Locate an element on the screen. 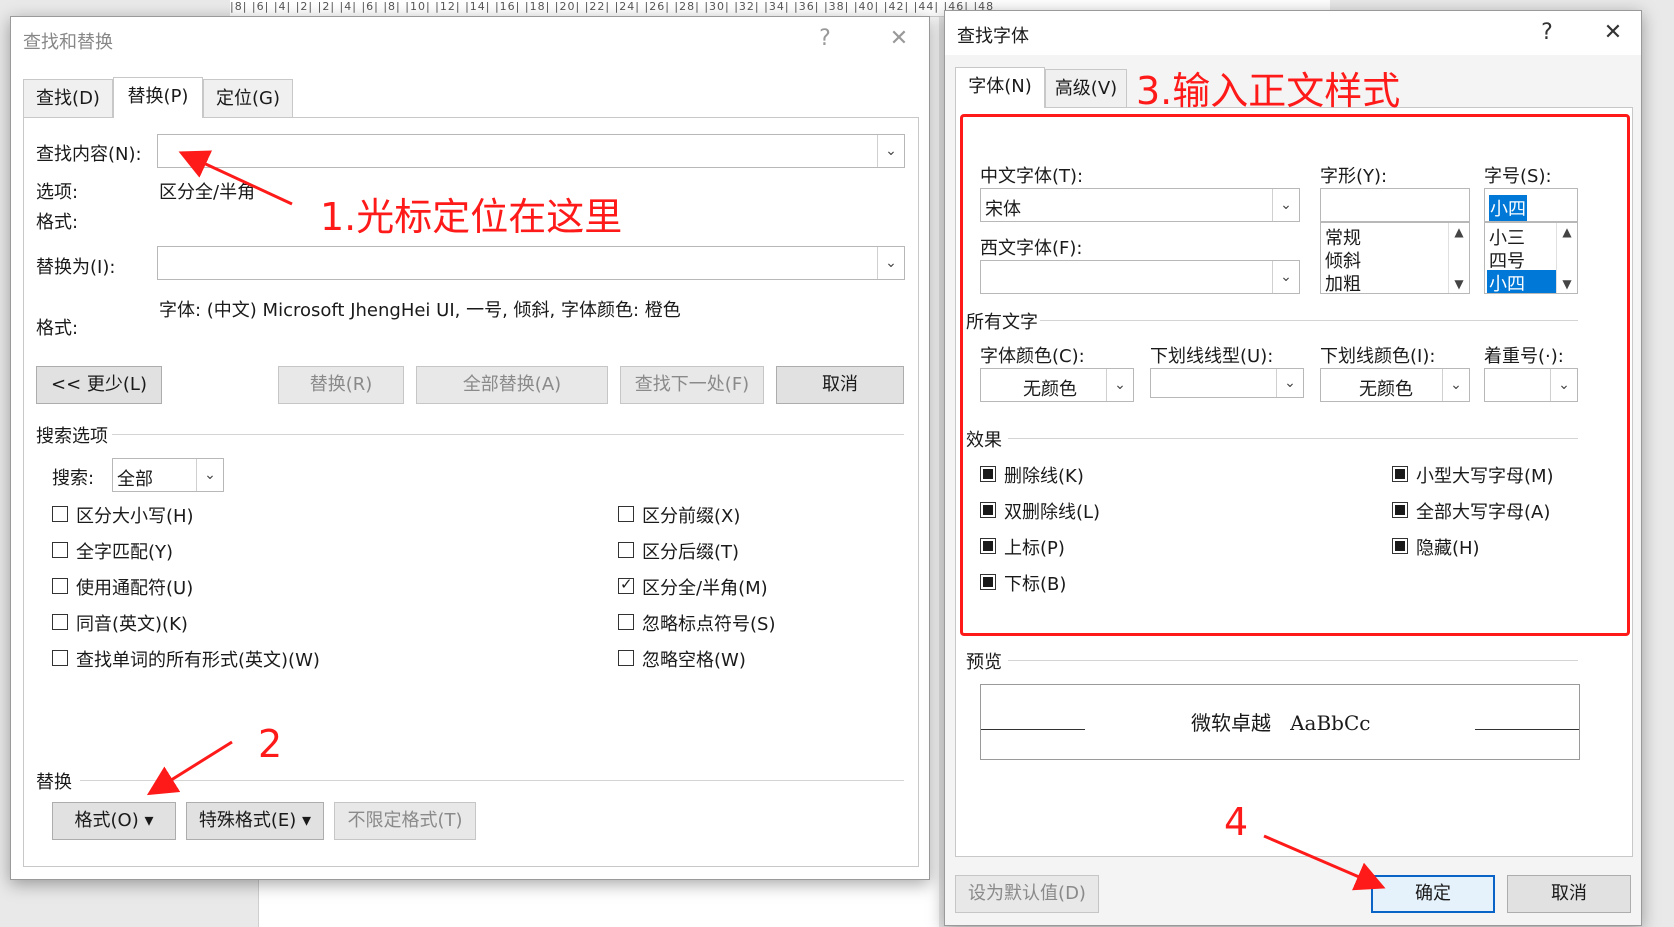  tab-font: 字体(N) is located at coordinates (1000, 87).